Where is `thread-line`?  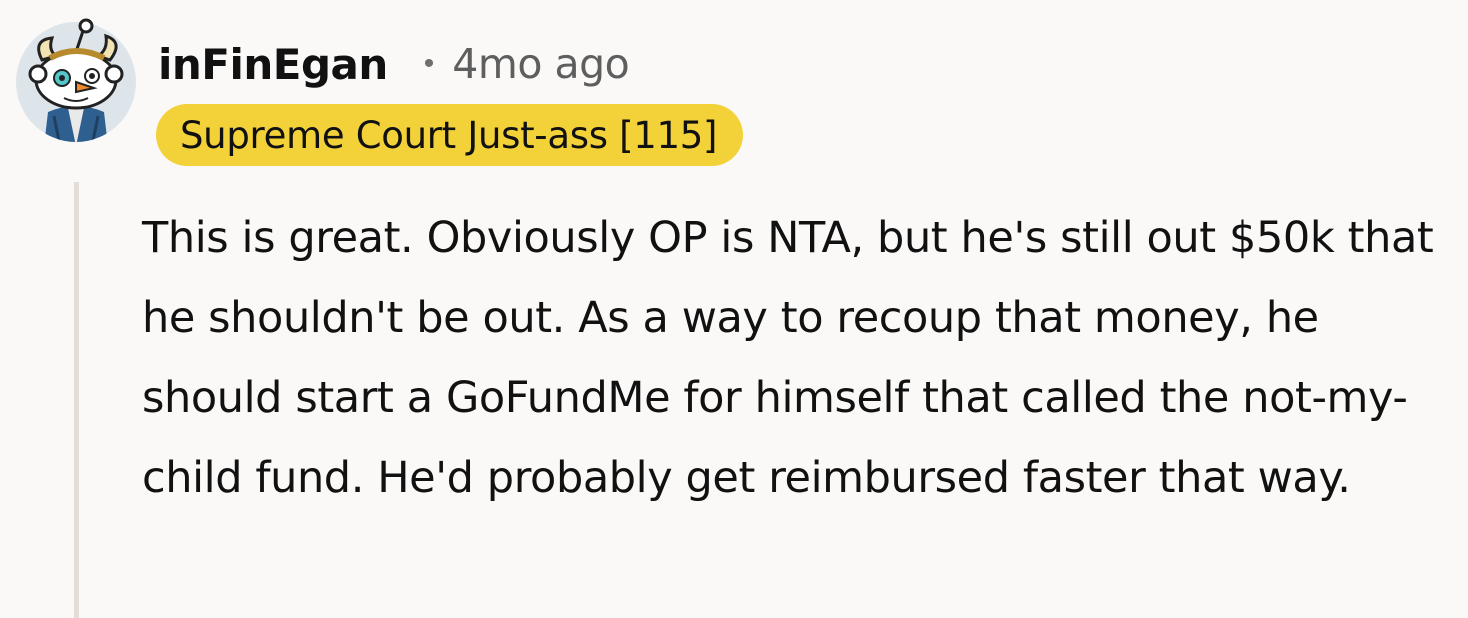
thread-line is located at coordinates (76, 400).